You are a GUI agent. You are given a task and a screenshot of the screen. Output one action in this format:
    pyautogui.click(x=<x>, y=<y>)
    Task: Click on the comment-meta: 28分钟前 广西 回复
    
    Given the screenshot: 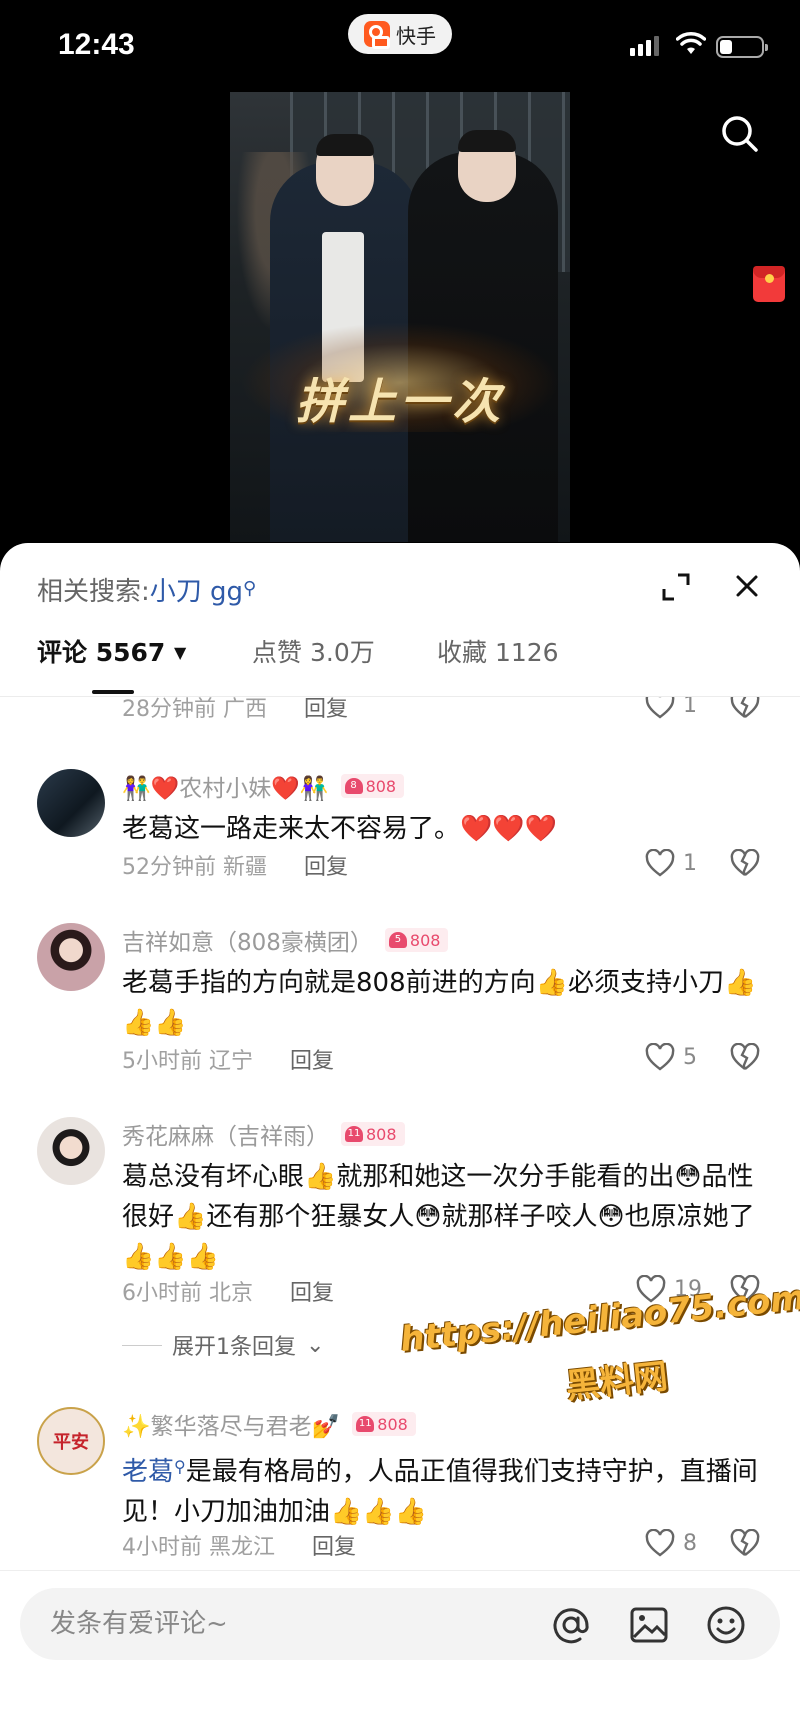 What is the action you would take?
    pyautogui.click(x=235, y=710)
    